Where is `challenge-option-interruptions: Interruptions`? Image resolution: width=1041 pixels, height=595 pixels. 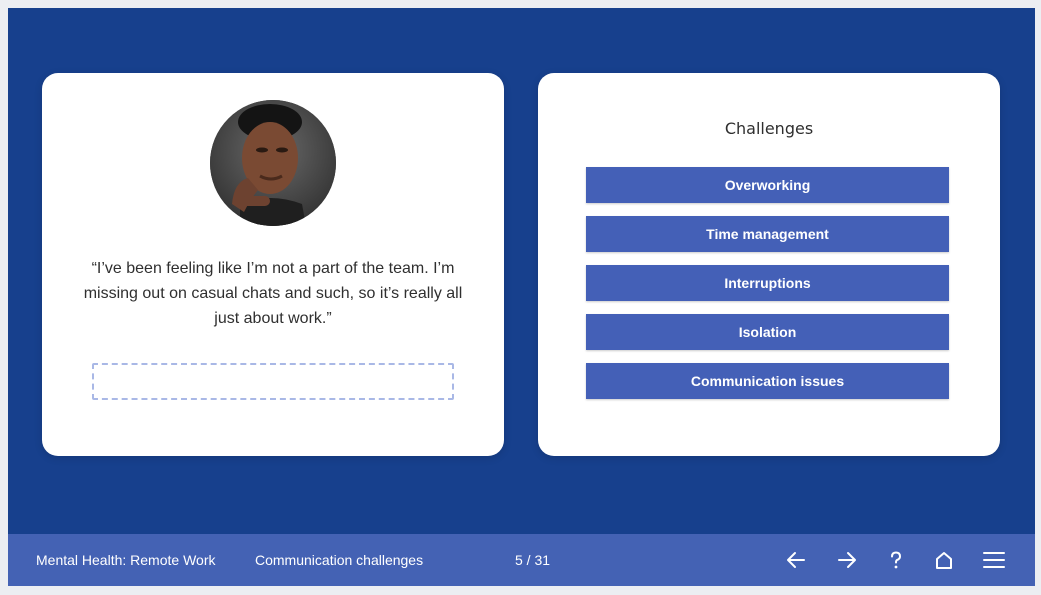 challenge-option-interruptions: Interruptions is located at coordinates (767, 283).